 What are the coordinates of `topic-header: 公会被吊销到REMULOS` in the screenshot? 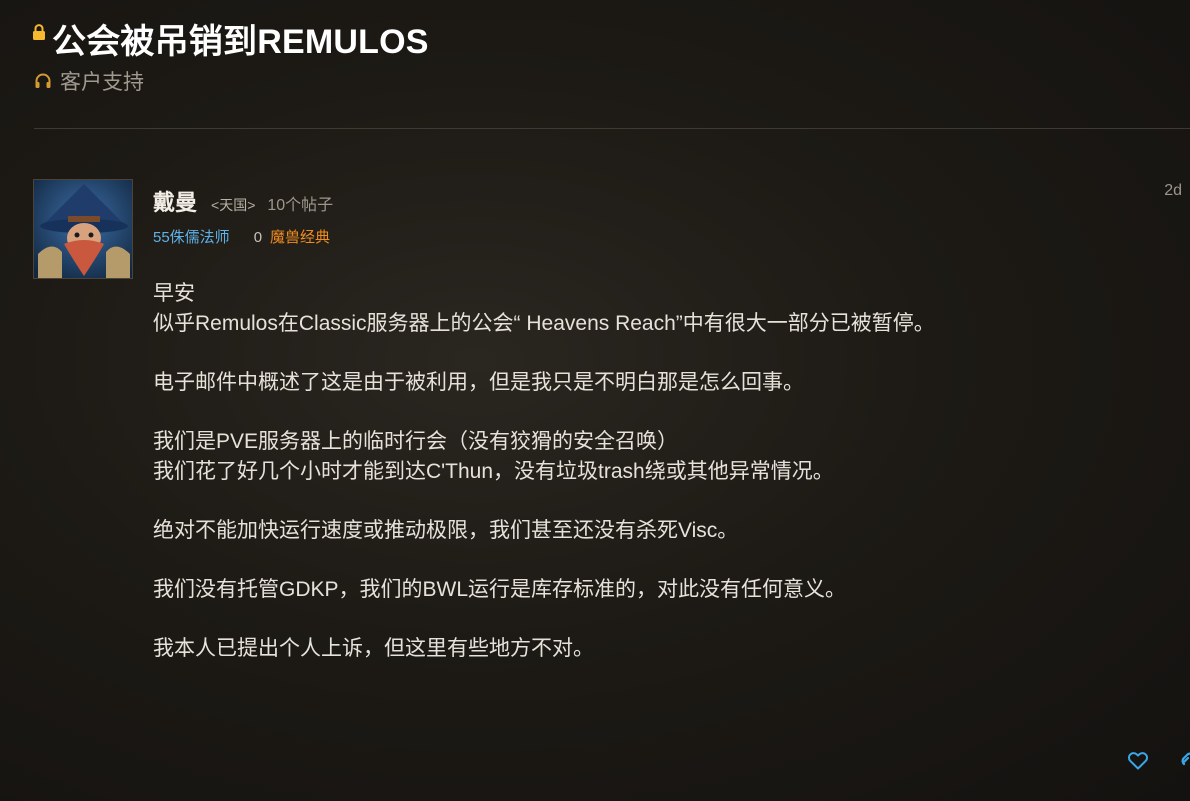 It's located at (230, 38).